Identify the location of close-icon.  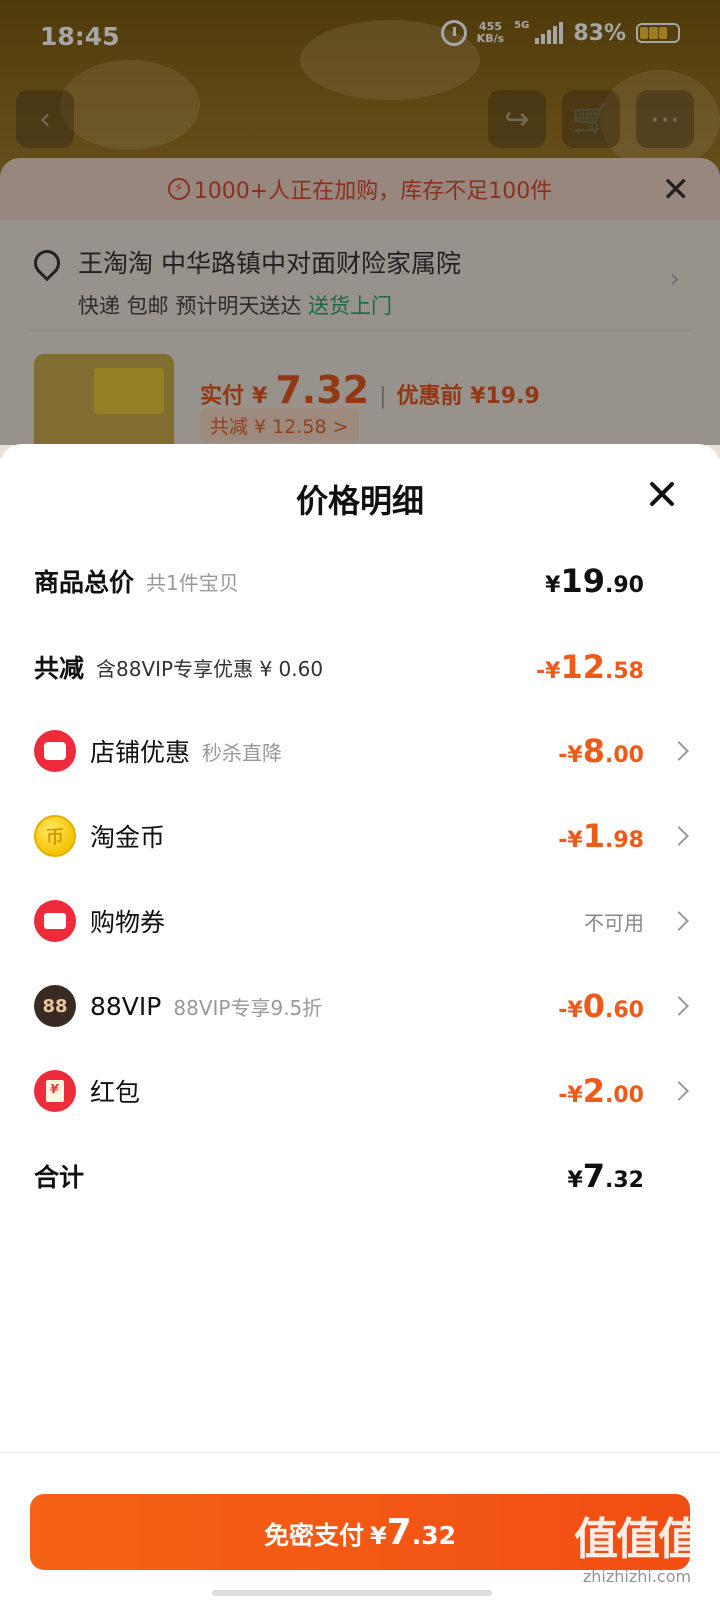
(664, 494).